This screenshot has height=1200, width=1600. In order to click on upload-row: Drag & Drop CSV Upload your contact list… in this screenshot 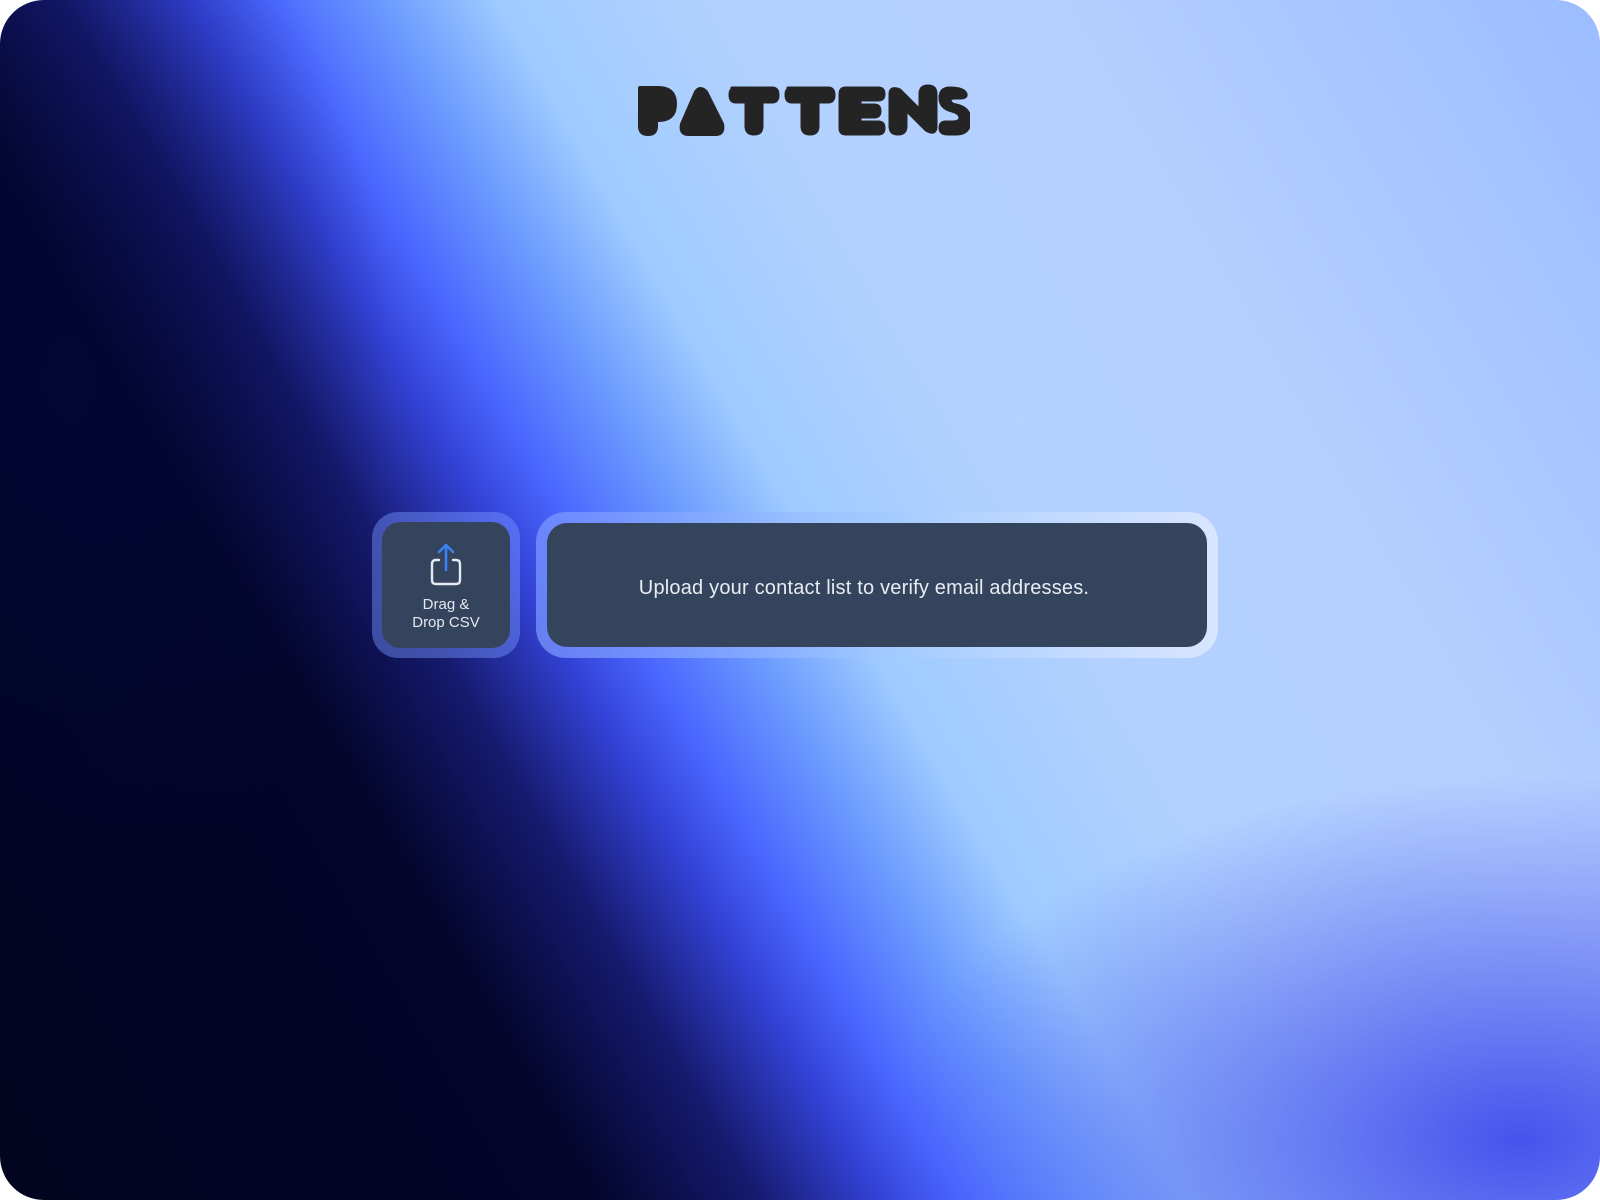, I will do `click(795, 585)`.